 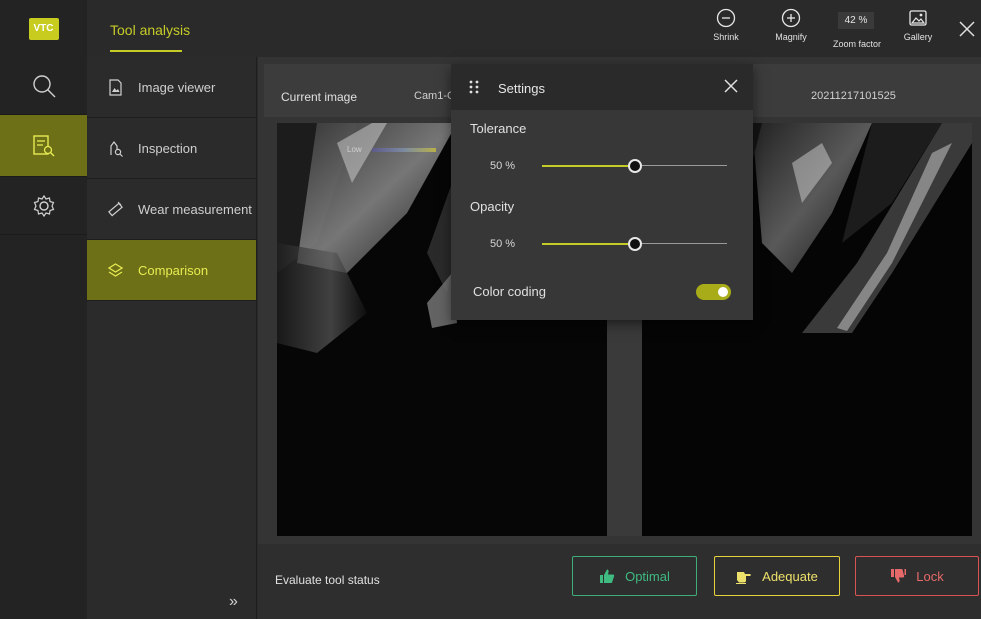 What do you see at coordinates (791, 37) in the screenshot?
I see `magnify-label: Magnify` at bounding box center [791, 37].